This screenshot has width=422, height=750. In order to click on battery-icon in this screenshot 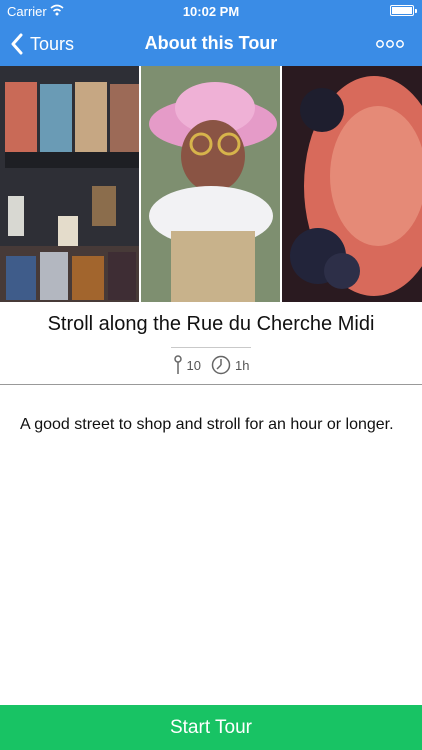, I will do `click(403, 10)`.